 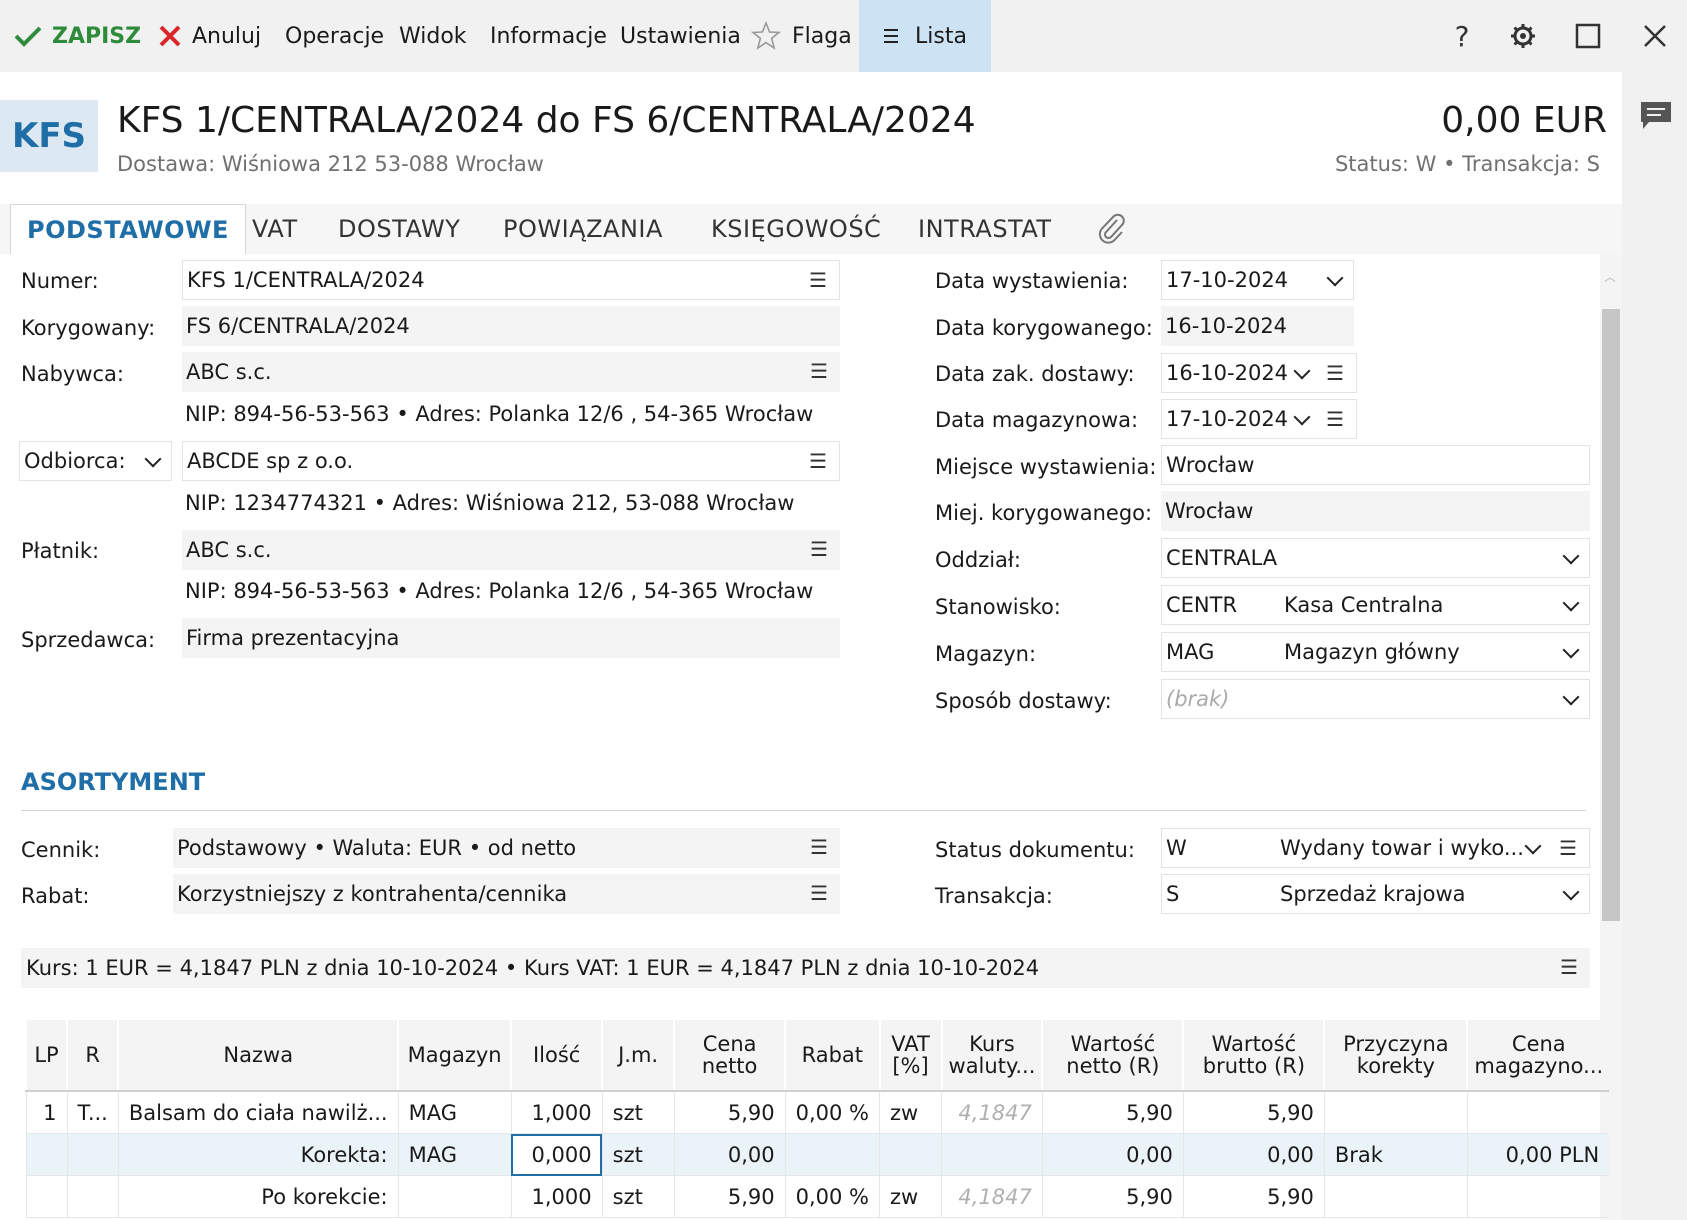 I want to click on odbiorca-selector: Odbiorca:, so click(x=95, y=461).